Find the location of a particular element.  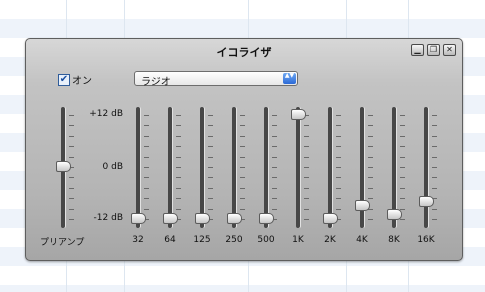

band-slider-16K-track is located at coordinates (426, 167).